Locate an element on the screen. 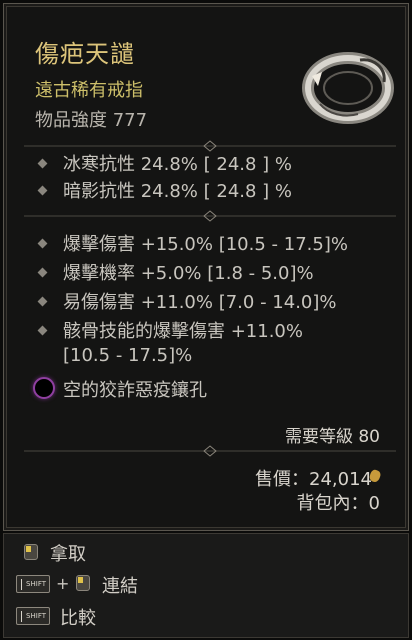  sell-price: 售價：24,014 is located at coordinates (313, 479).